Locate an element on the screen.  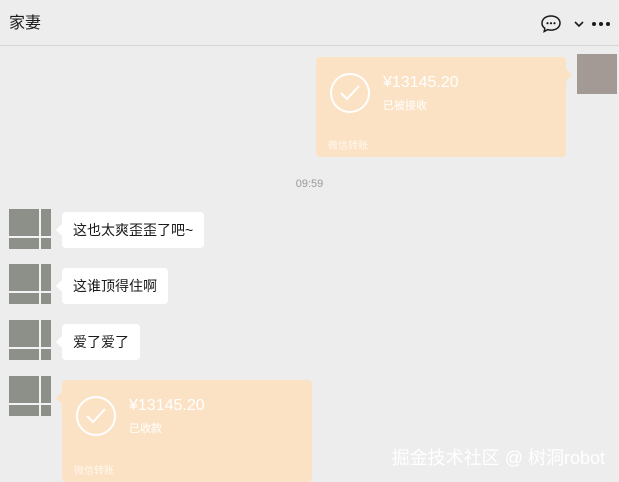
avatar-self is located at coordinates (597, 74).